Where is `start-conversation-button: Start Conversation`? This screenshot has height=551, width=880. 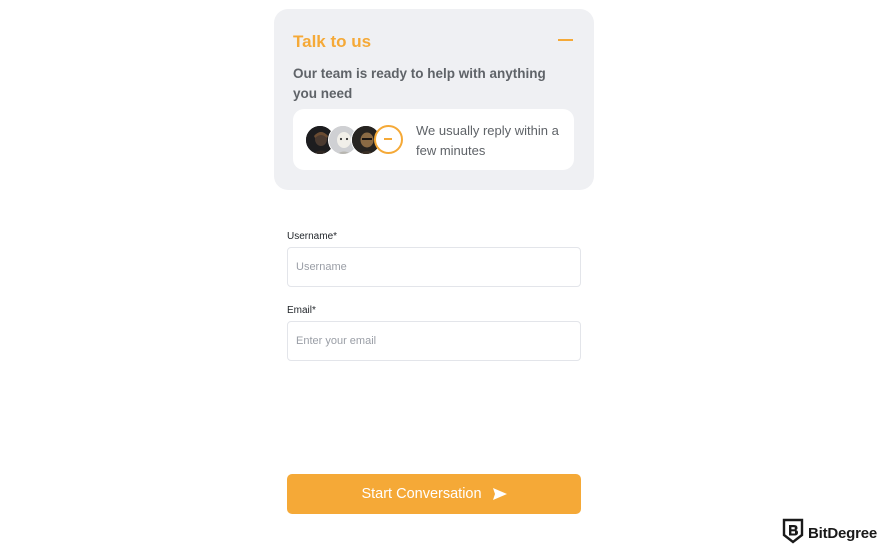
start-conversation-button: Start Conversation is located at coordinates (434, 494).